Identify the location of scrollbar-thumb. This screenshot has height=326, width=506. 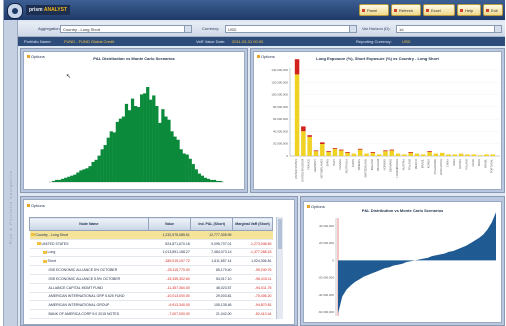
(280, 234).